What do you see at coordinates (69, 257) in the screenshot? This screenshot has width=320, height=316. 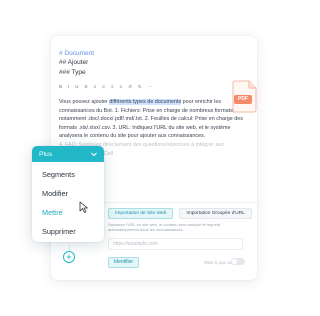 I see `plus-circle-icon` at bounding box center [69, 257].